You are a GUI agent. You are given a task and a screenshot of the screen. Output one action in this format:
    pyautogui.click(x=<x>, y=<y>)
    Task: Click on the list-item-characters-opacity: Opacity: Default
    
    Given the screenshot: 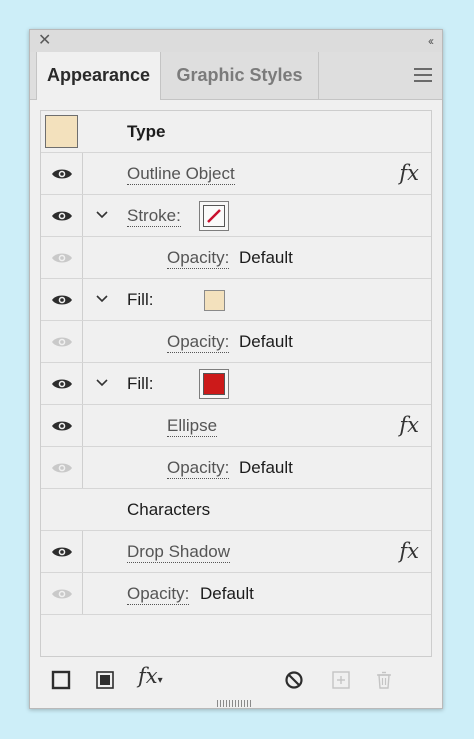 What is the action you would take?
    pyautogui.click(x=236, y=594)
    